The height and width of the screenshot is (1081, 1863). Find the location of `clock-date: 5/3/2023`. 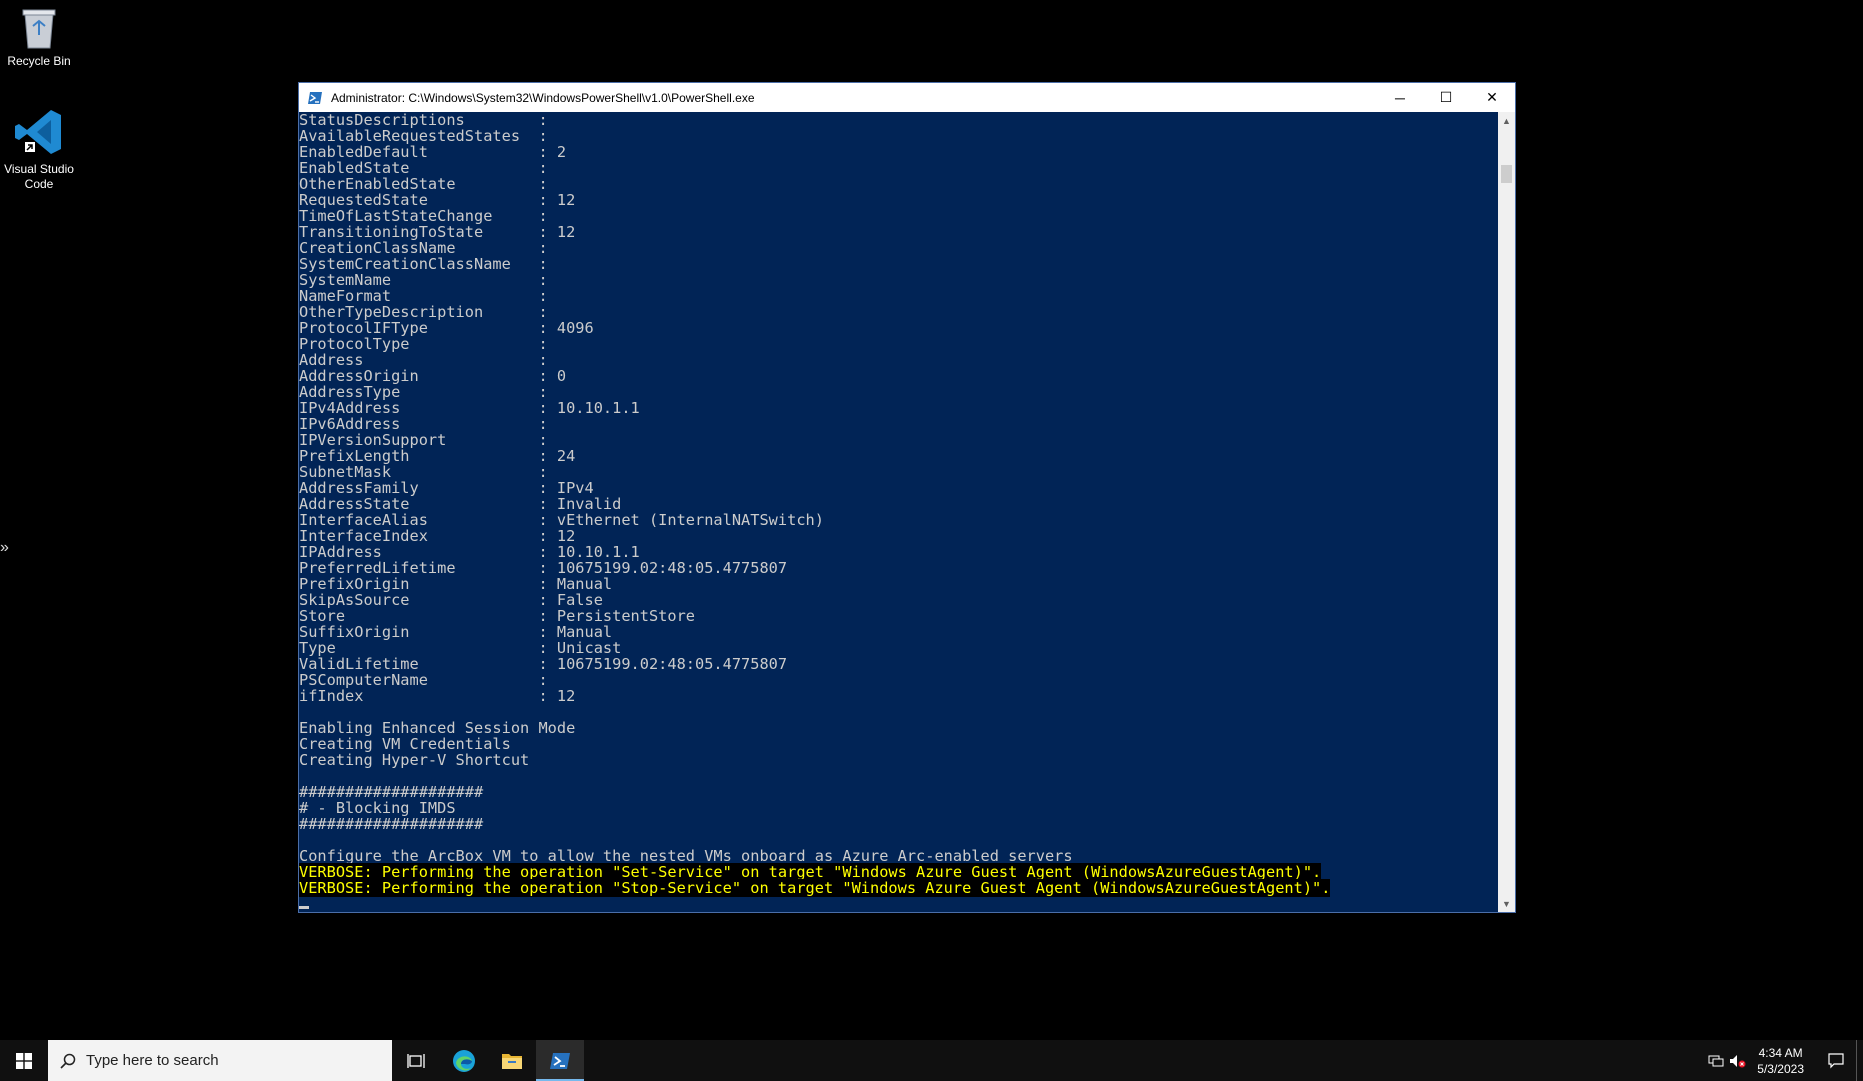

clock-date: 5/3/2023 is located at coordinates (1780, 1068).